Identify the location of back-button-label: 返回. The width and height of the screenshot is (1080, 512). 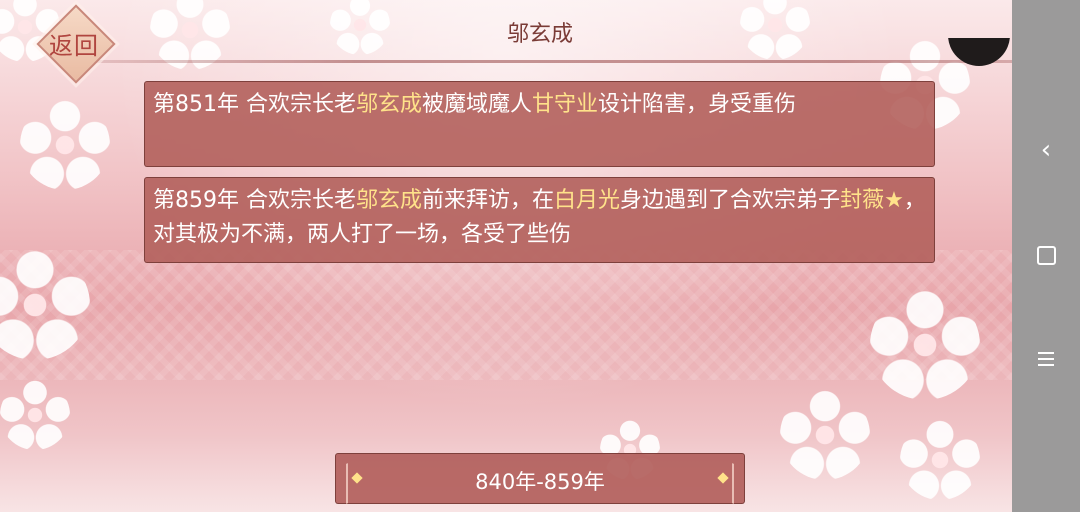
(74, 46).